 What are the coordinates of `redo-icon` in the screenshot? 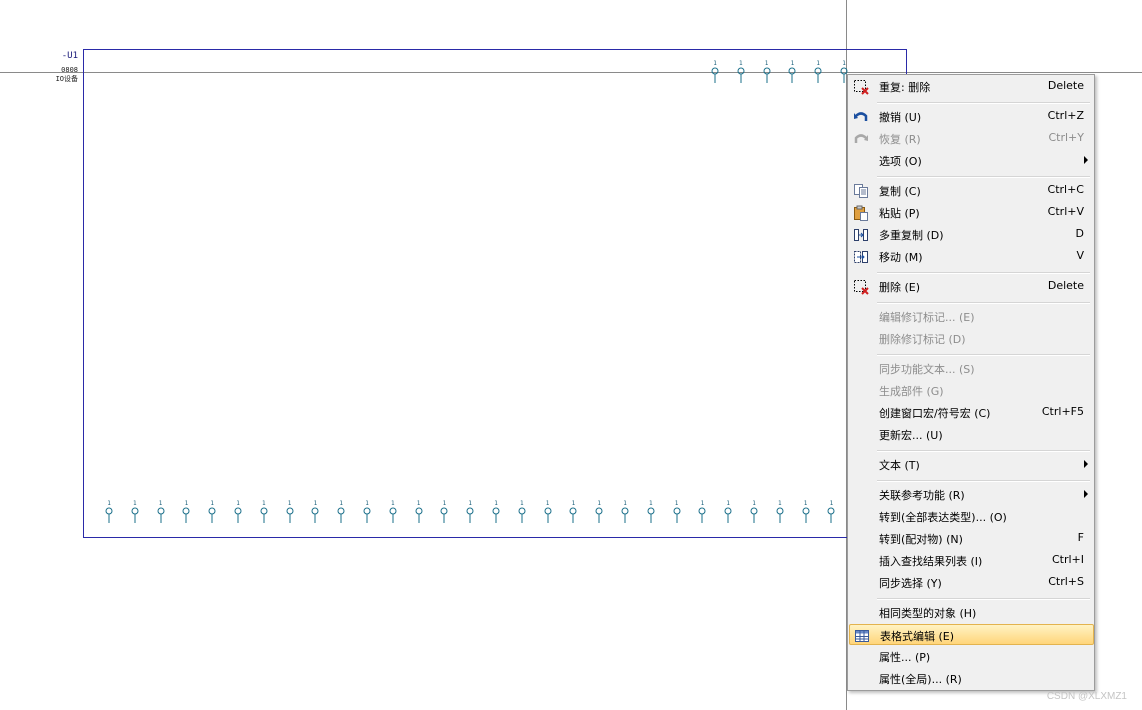 It's located at (861, 139).